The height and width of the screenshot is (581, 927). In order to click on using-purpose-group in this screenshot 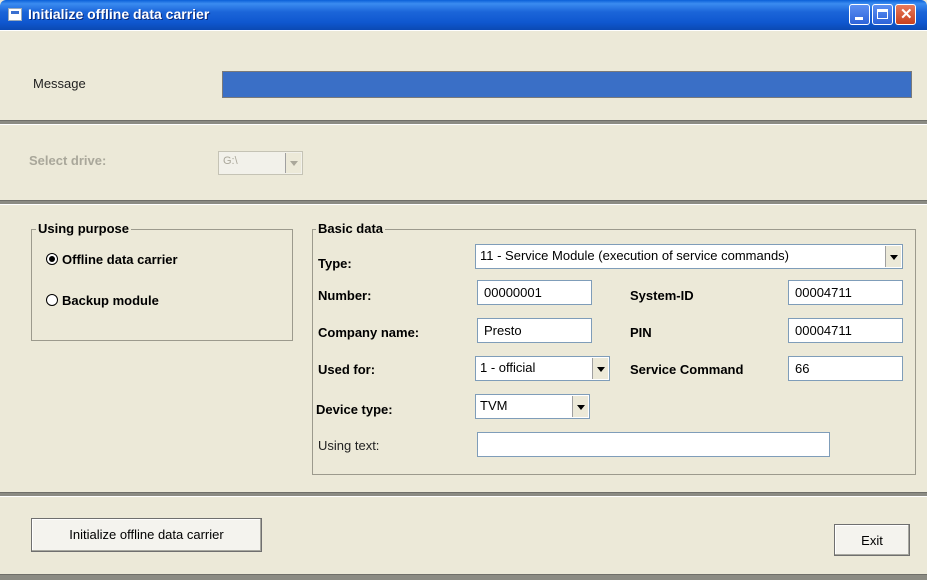, I will do `click(162, 285)`.